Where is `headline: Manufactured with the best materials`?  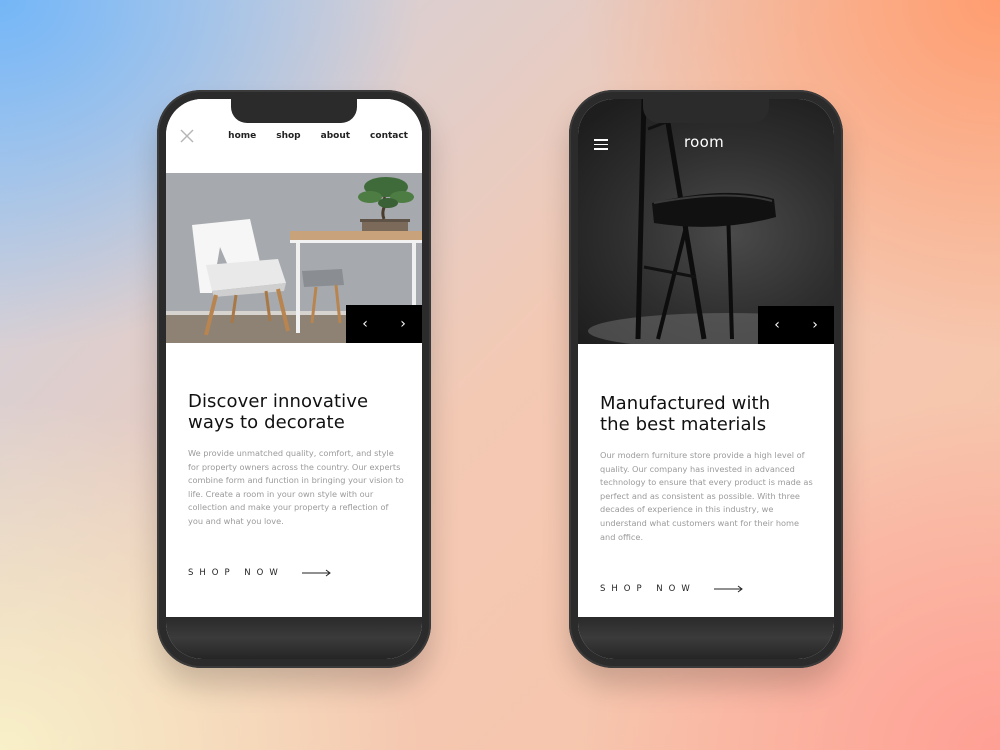
headline: Manufactured with the best materials is located at coordinates (708, 414).